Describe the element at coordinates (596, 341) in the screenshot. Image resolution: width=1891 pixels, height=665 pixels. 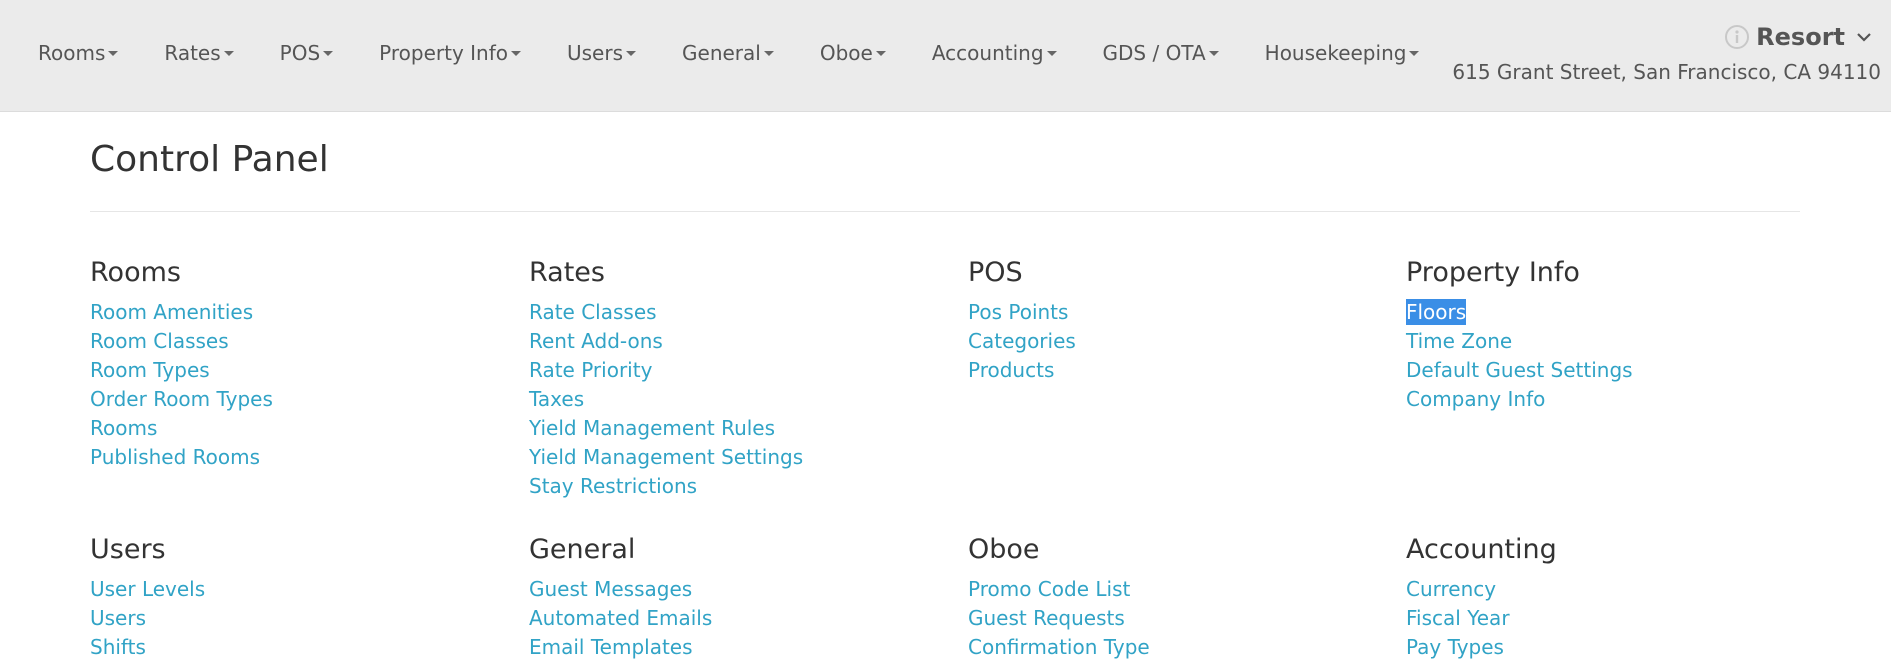
I see `link-rent-add-ons: Rent Add-ons` at that location.